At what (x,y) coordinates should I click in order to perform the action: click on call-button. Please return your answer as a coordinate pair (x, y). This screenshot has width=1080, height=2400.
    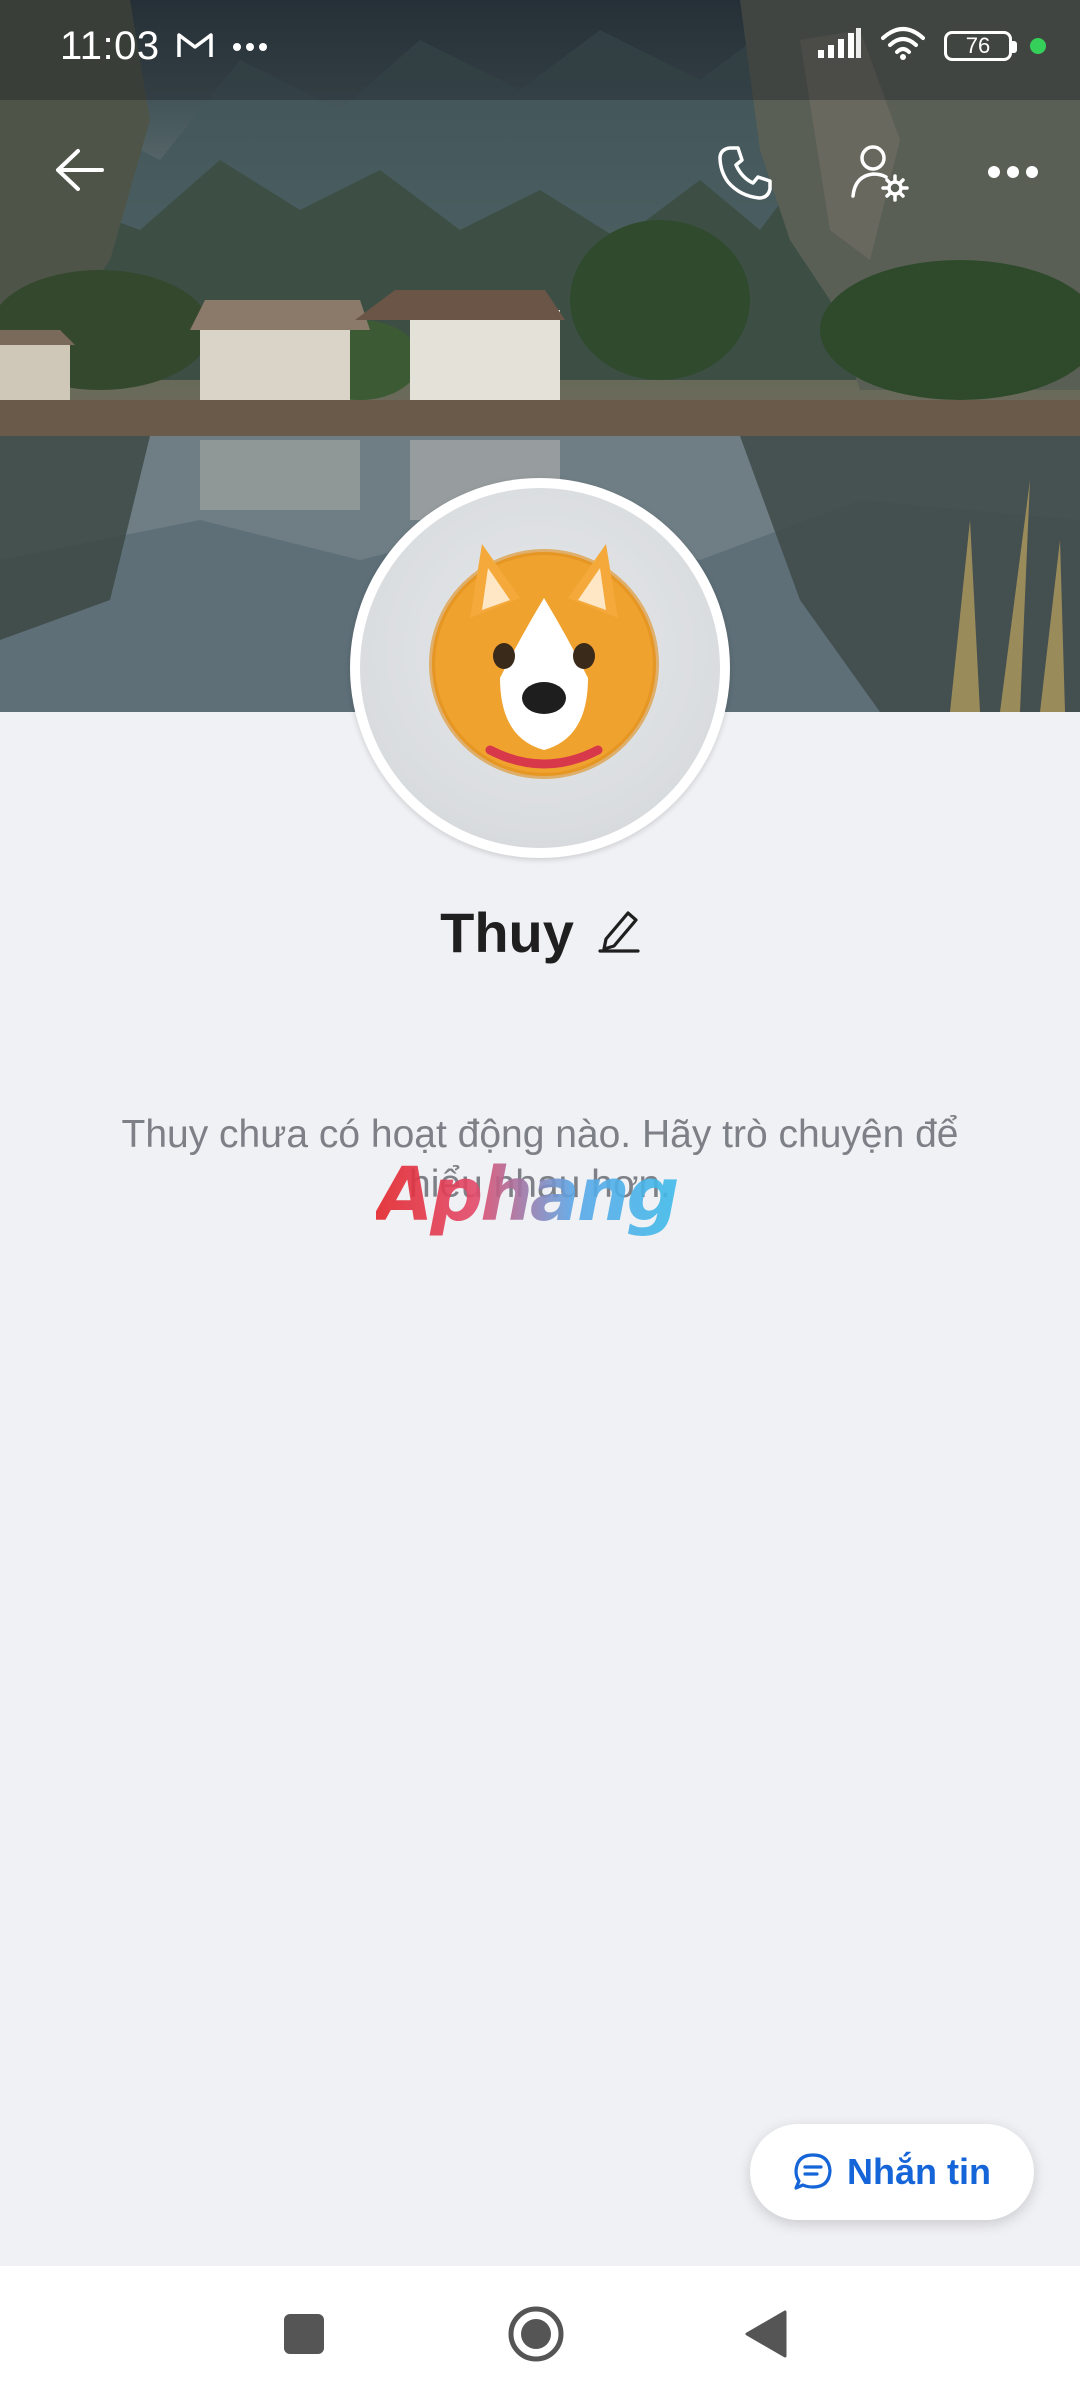
    Looking at the image, I should click on (745, 173).